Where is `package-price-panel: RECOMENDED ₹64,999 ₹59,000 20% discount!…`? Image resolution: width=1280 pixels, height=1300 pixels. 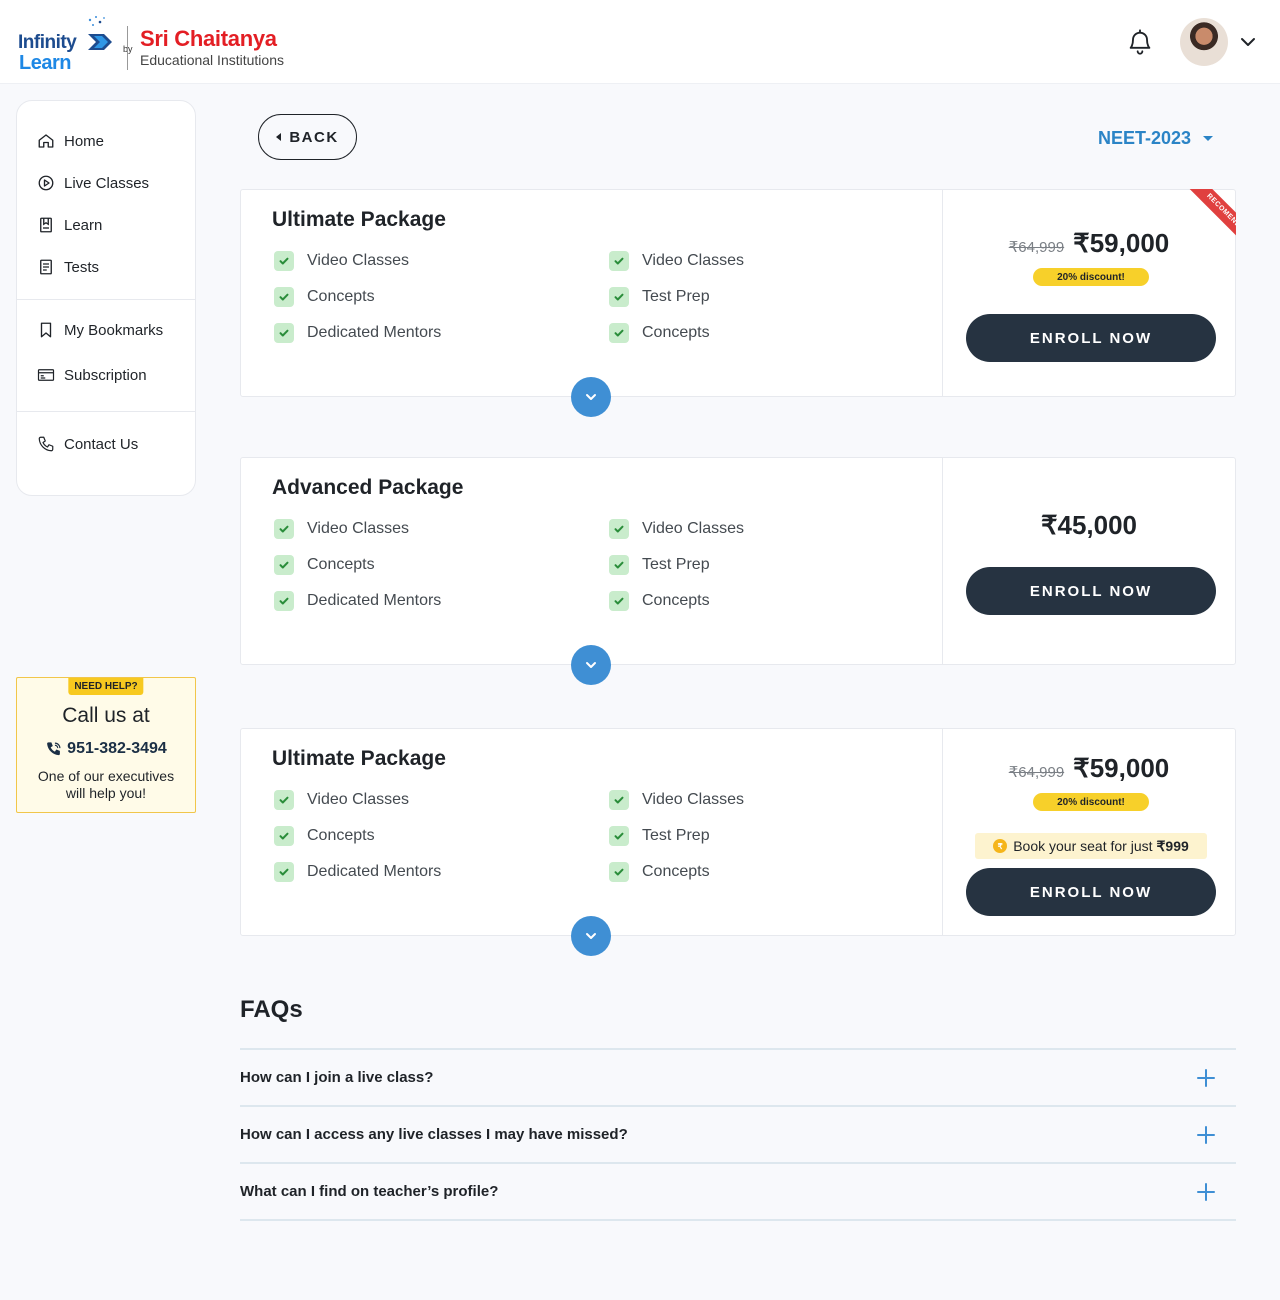
package-price-panel: RECOMENDED ₹64,999 ₹59,000 20% discount!… is located at coordinates (1089, 292).